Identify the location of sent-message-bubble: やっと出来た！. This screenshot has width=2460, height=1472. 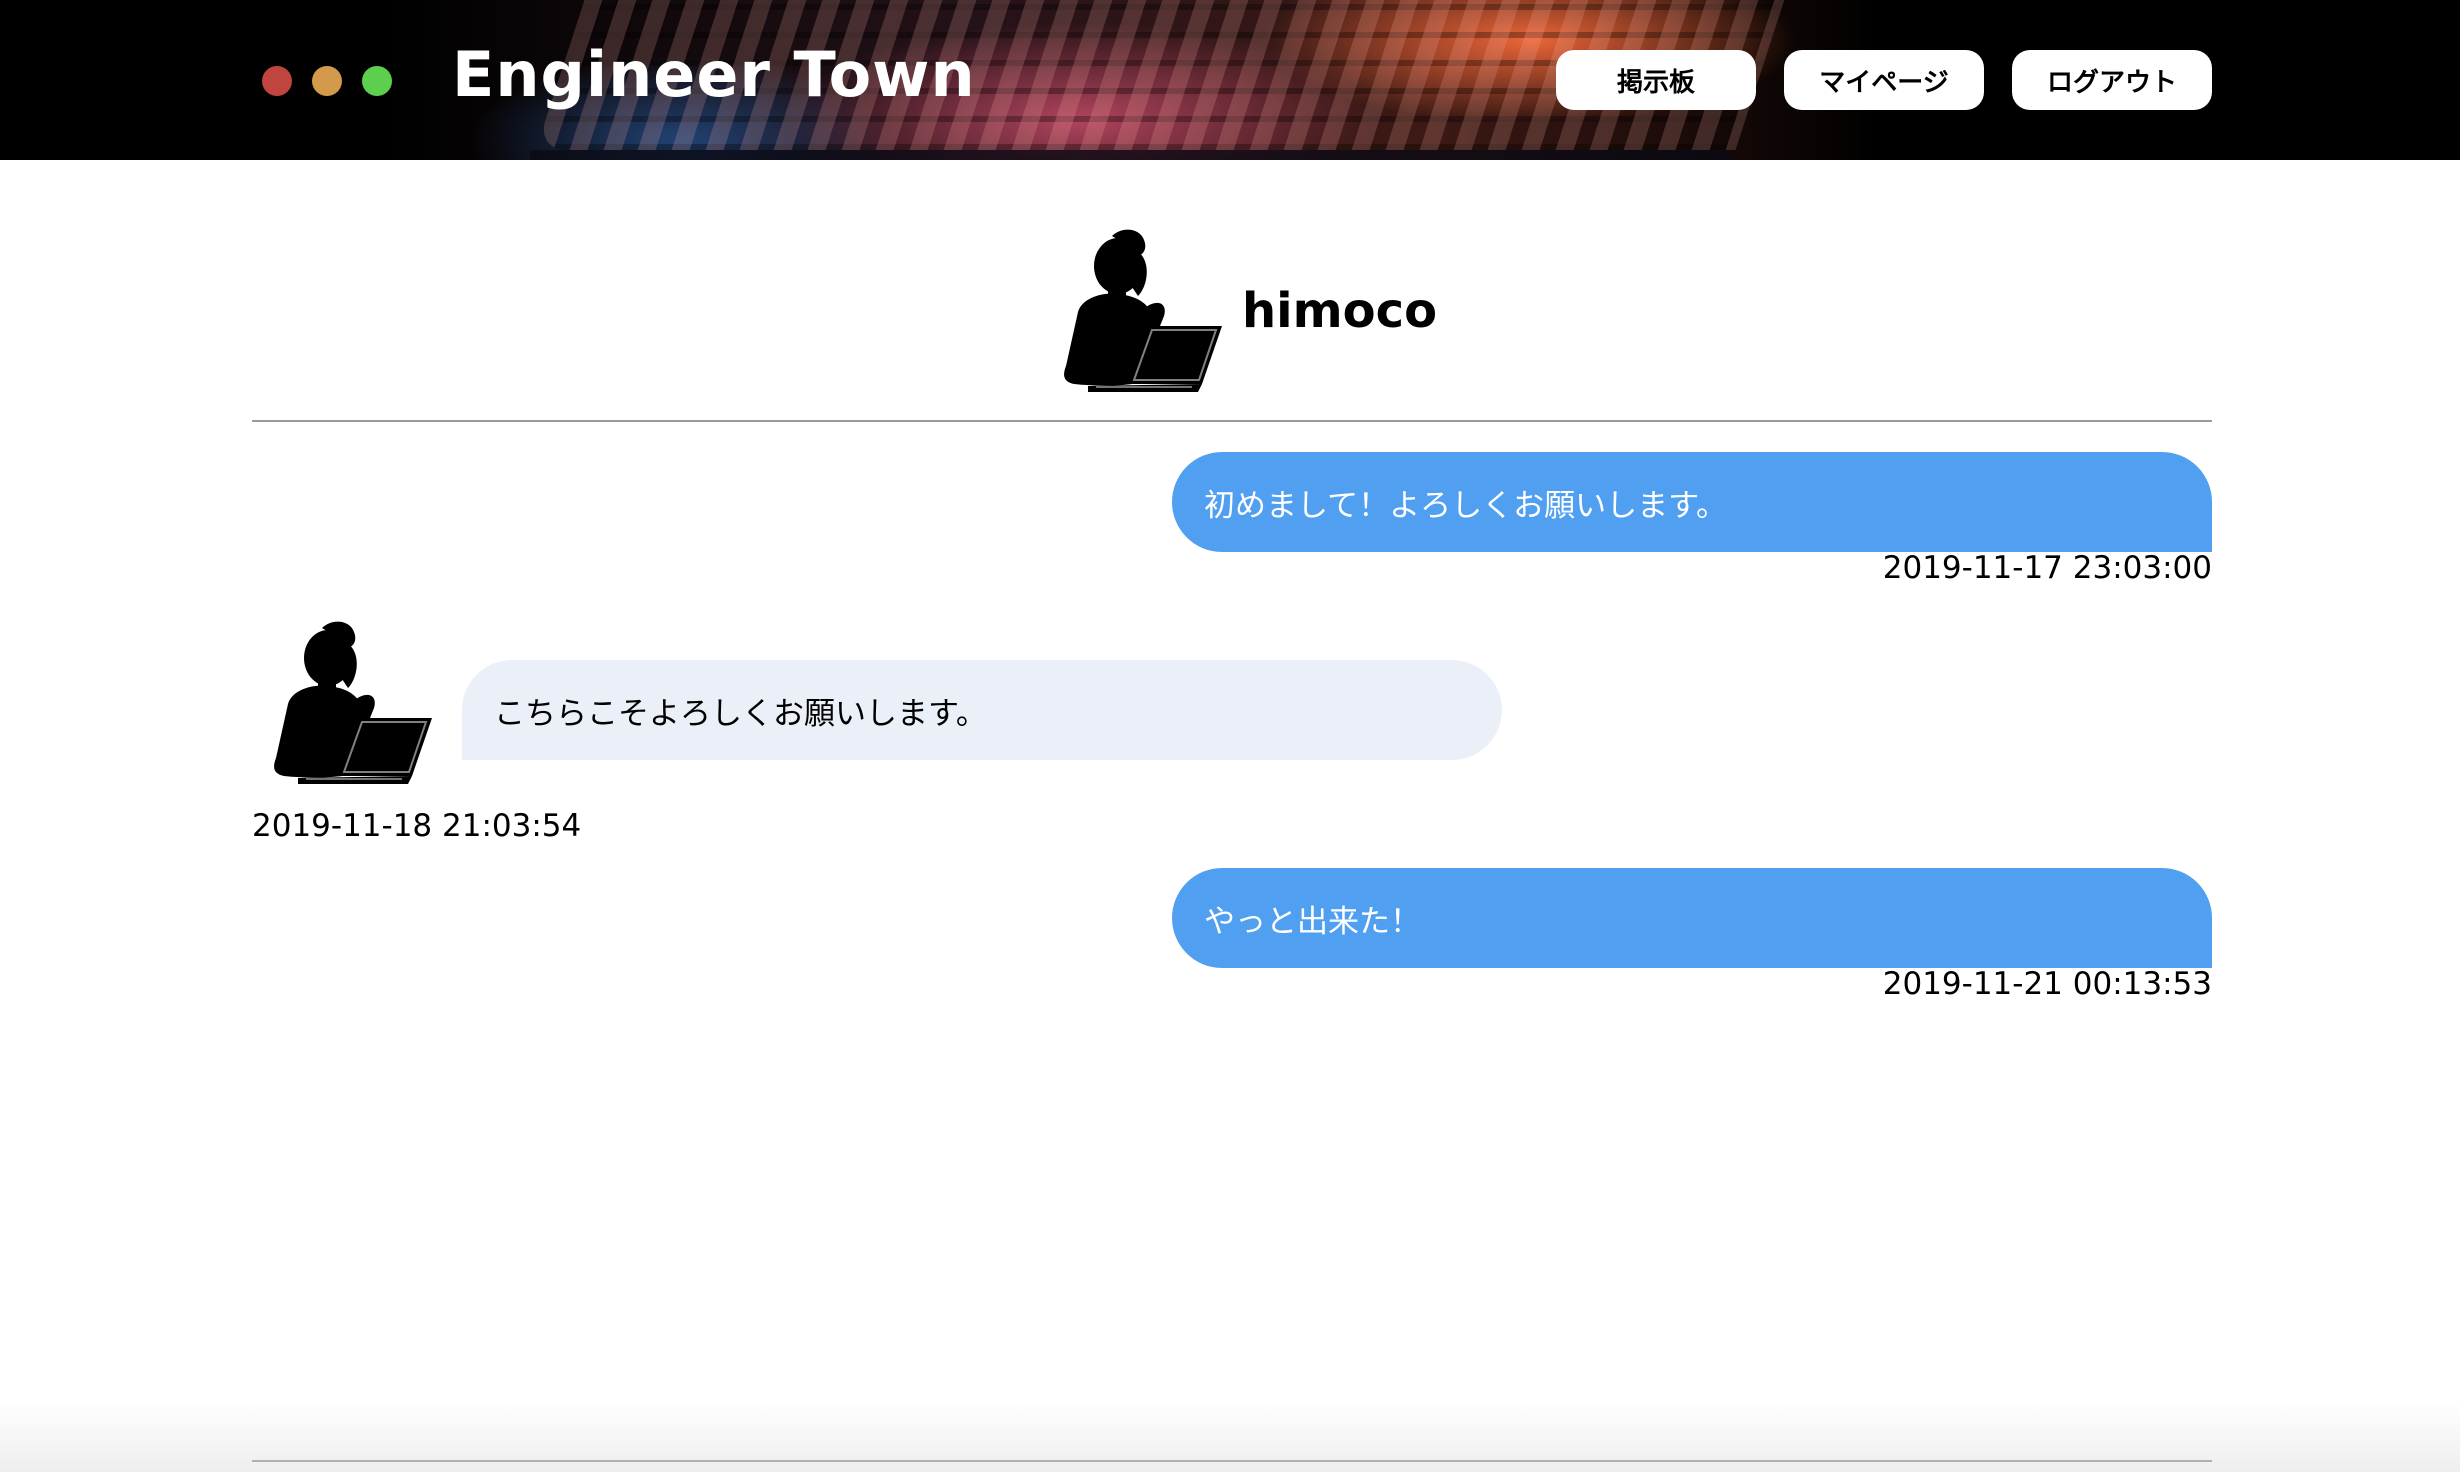
(1692, 918).